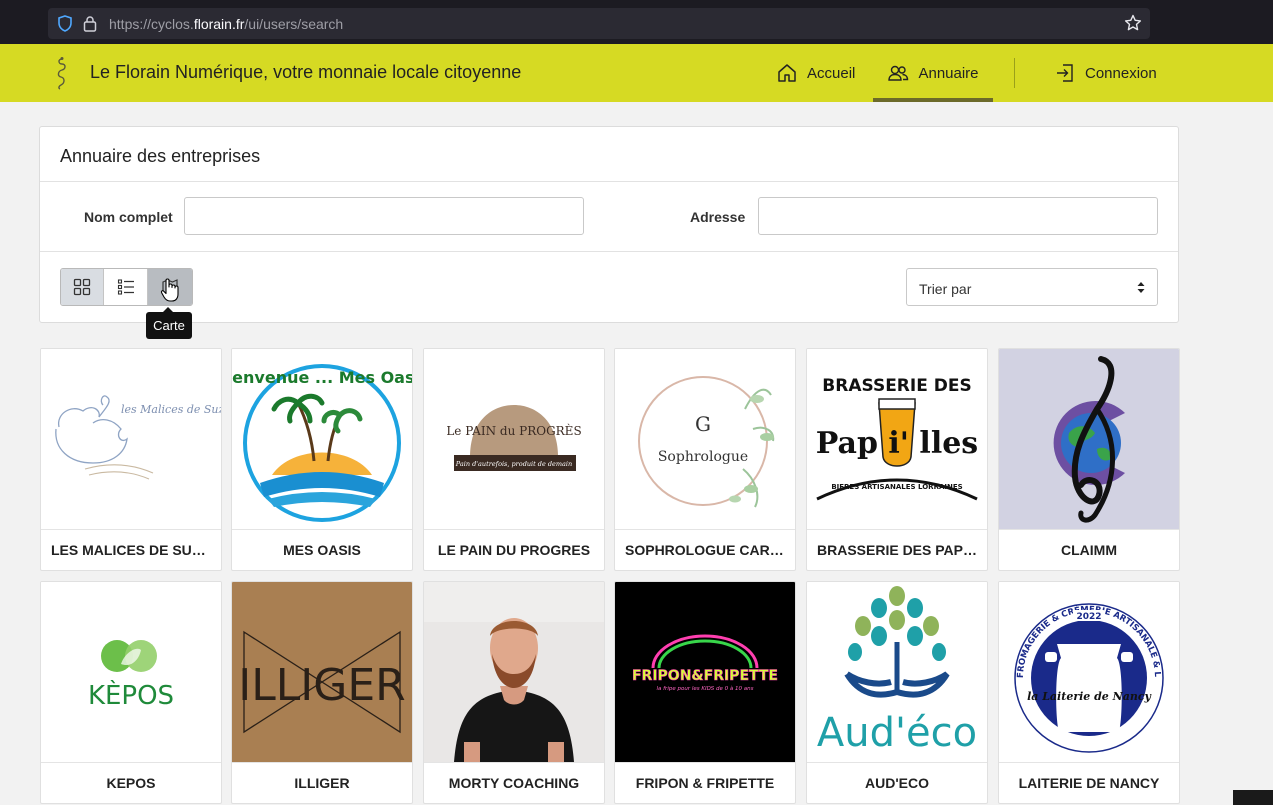  I want to click on svg-text:Pain d'autrefois, produit de d: Pain d'autrefois, produit de demain, so click(513, 464).